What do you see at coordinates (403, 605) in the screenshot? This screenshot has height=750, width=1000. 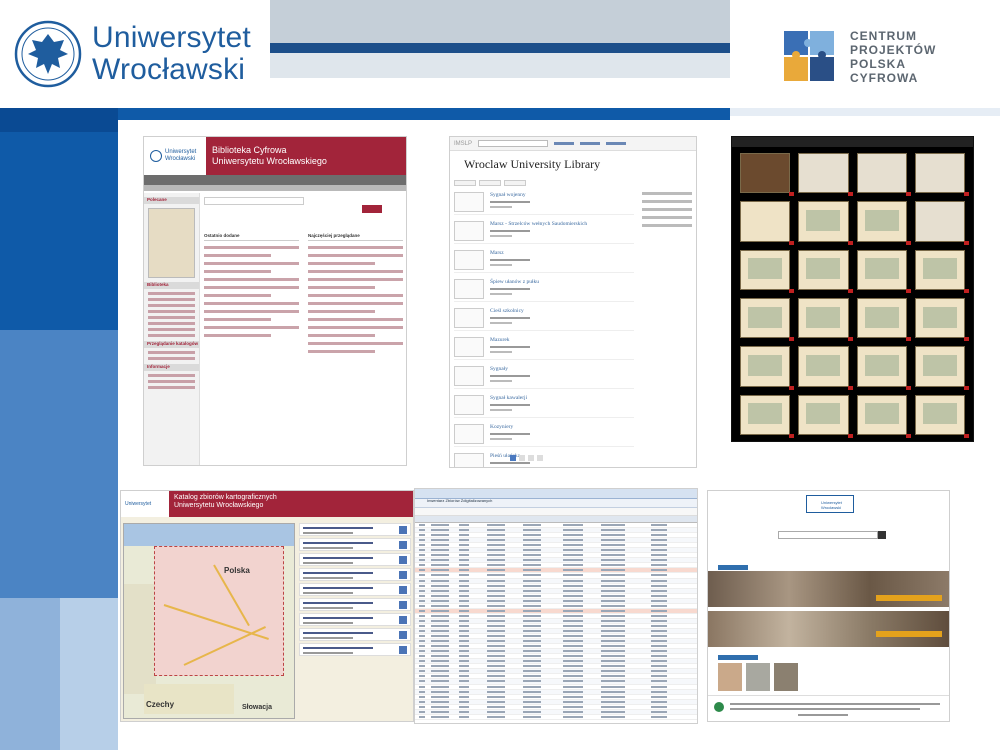 I see `map-preview-icon` at bounding box center [403, 605].